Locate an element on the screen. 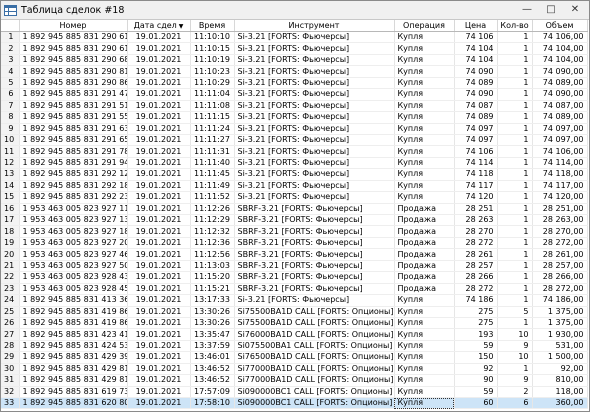 Image resolution: width=590 pixels, height=412 pixels. volume-cell: 74 090,00 is located at coordinates (560, 94).